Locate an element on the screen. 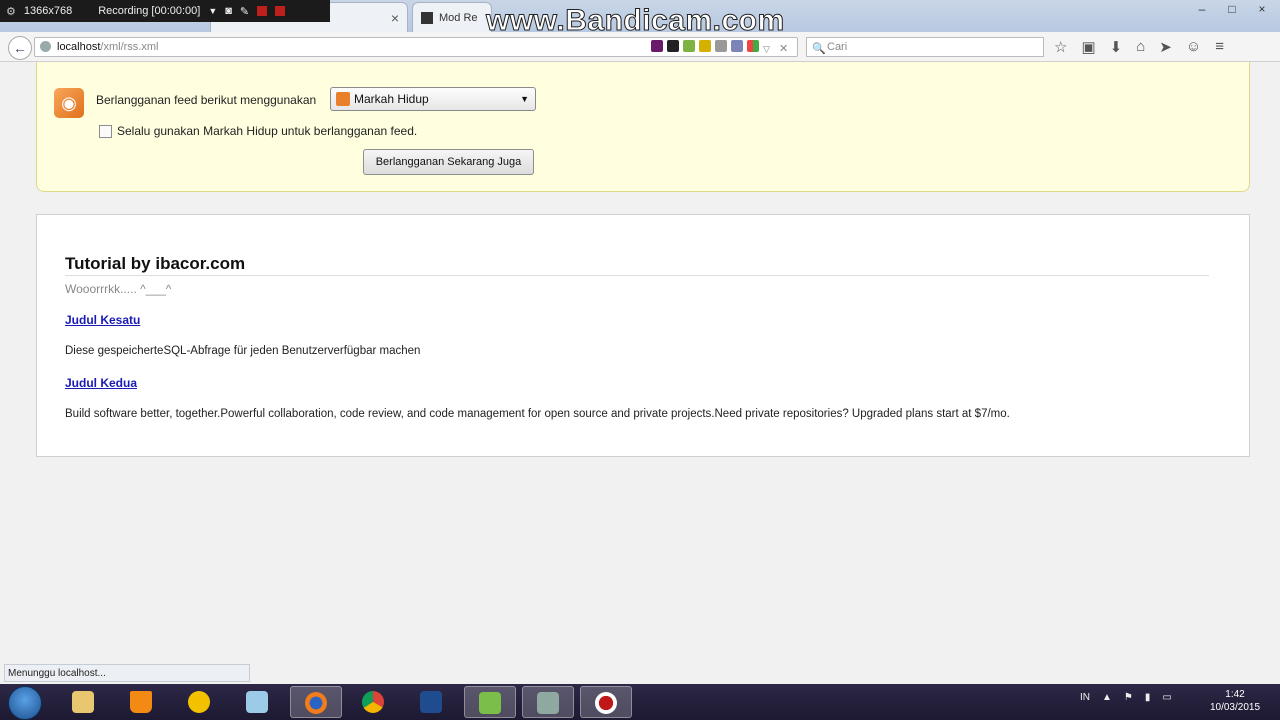 This screenshot has height=720, width=1280. feed-divider is located at coordinates (637, 275).